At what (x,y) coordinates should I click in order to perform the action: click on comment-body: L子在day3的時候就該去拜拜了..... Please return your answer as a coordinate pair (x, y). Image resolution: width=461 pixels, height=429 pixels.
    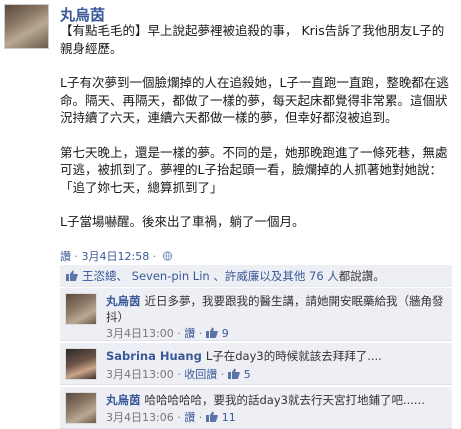
    Looking at the image, I should click on (293, 356).